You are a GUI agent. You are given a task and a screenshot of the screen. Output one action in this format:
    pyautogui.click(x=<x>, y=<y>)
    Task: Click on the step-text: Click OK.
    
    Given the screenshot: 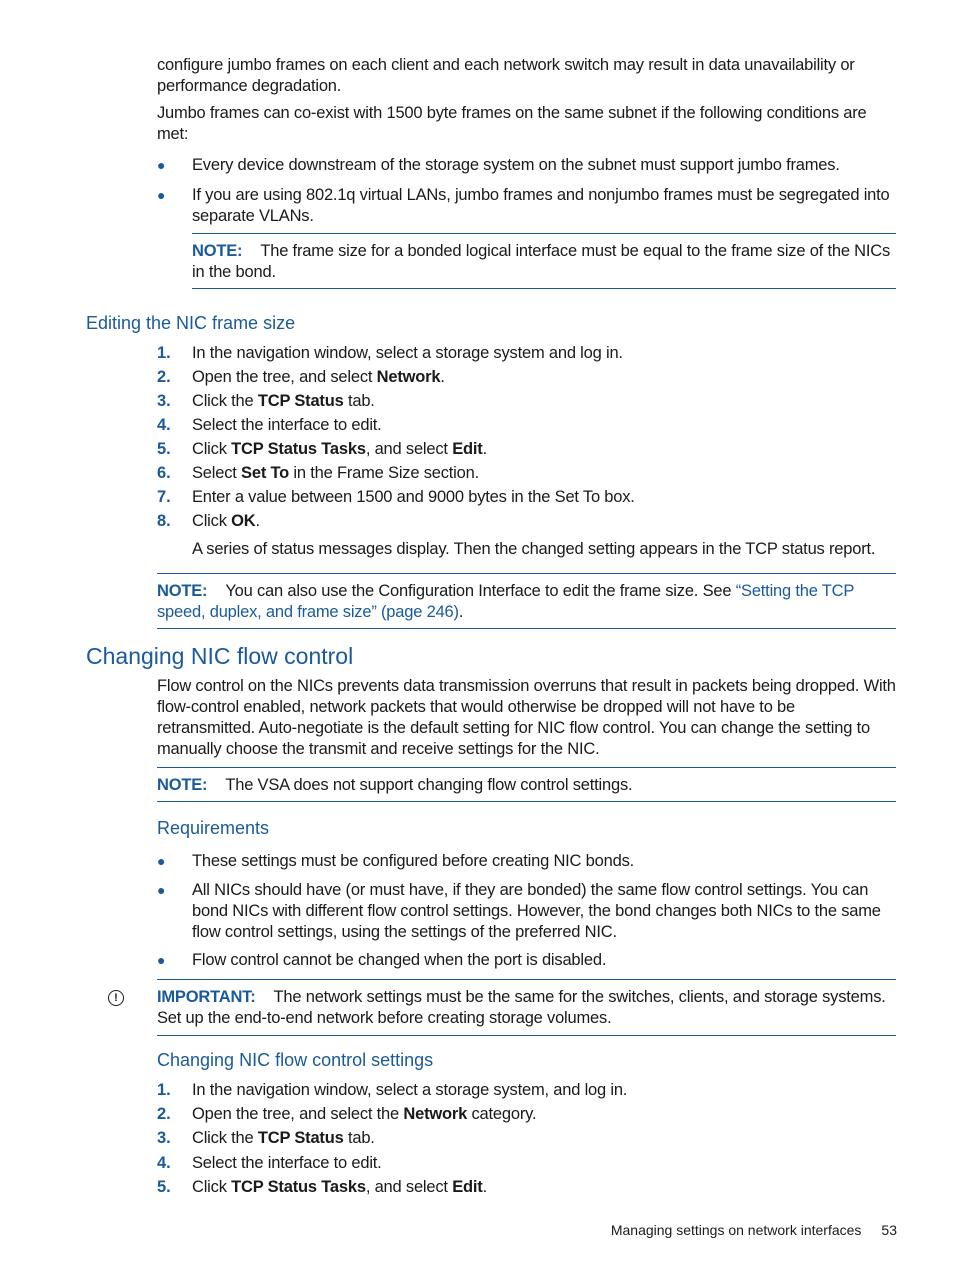 What is the action you would take?
    pyautogui.click(x=544, y=521)
    